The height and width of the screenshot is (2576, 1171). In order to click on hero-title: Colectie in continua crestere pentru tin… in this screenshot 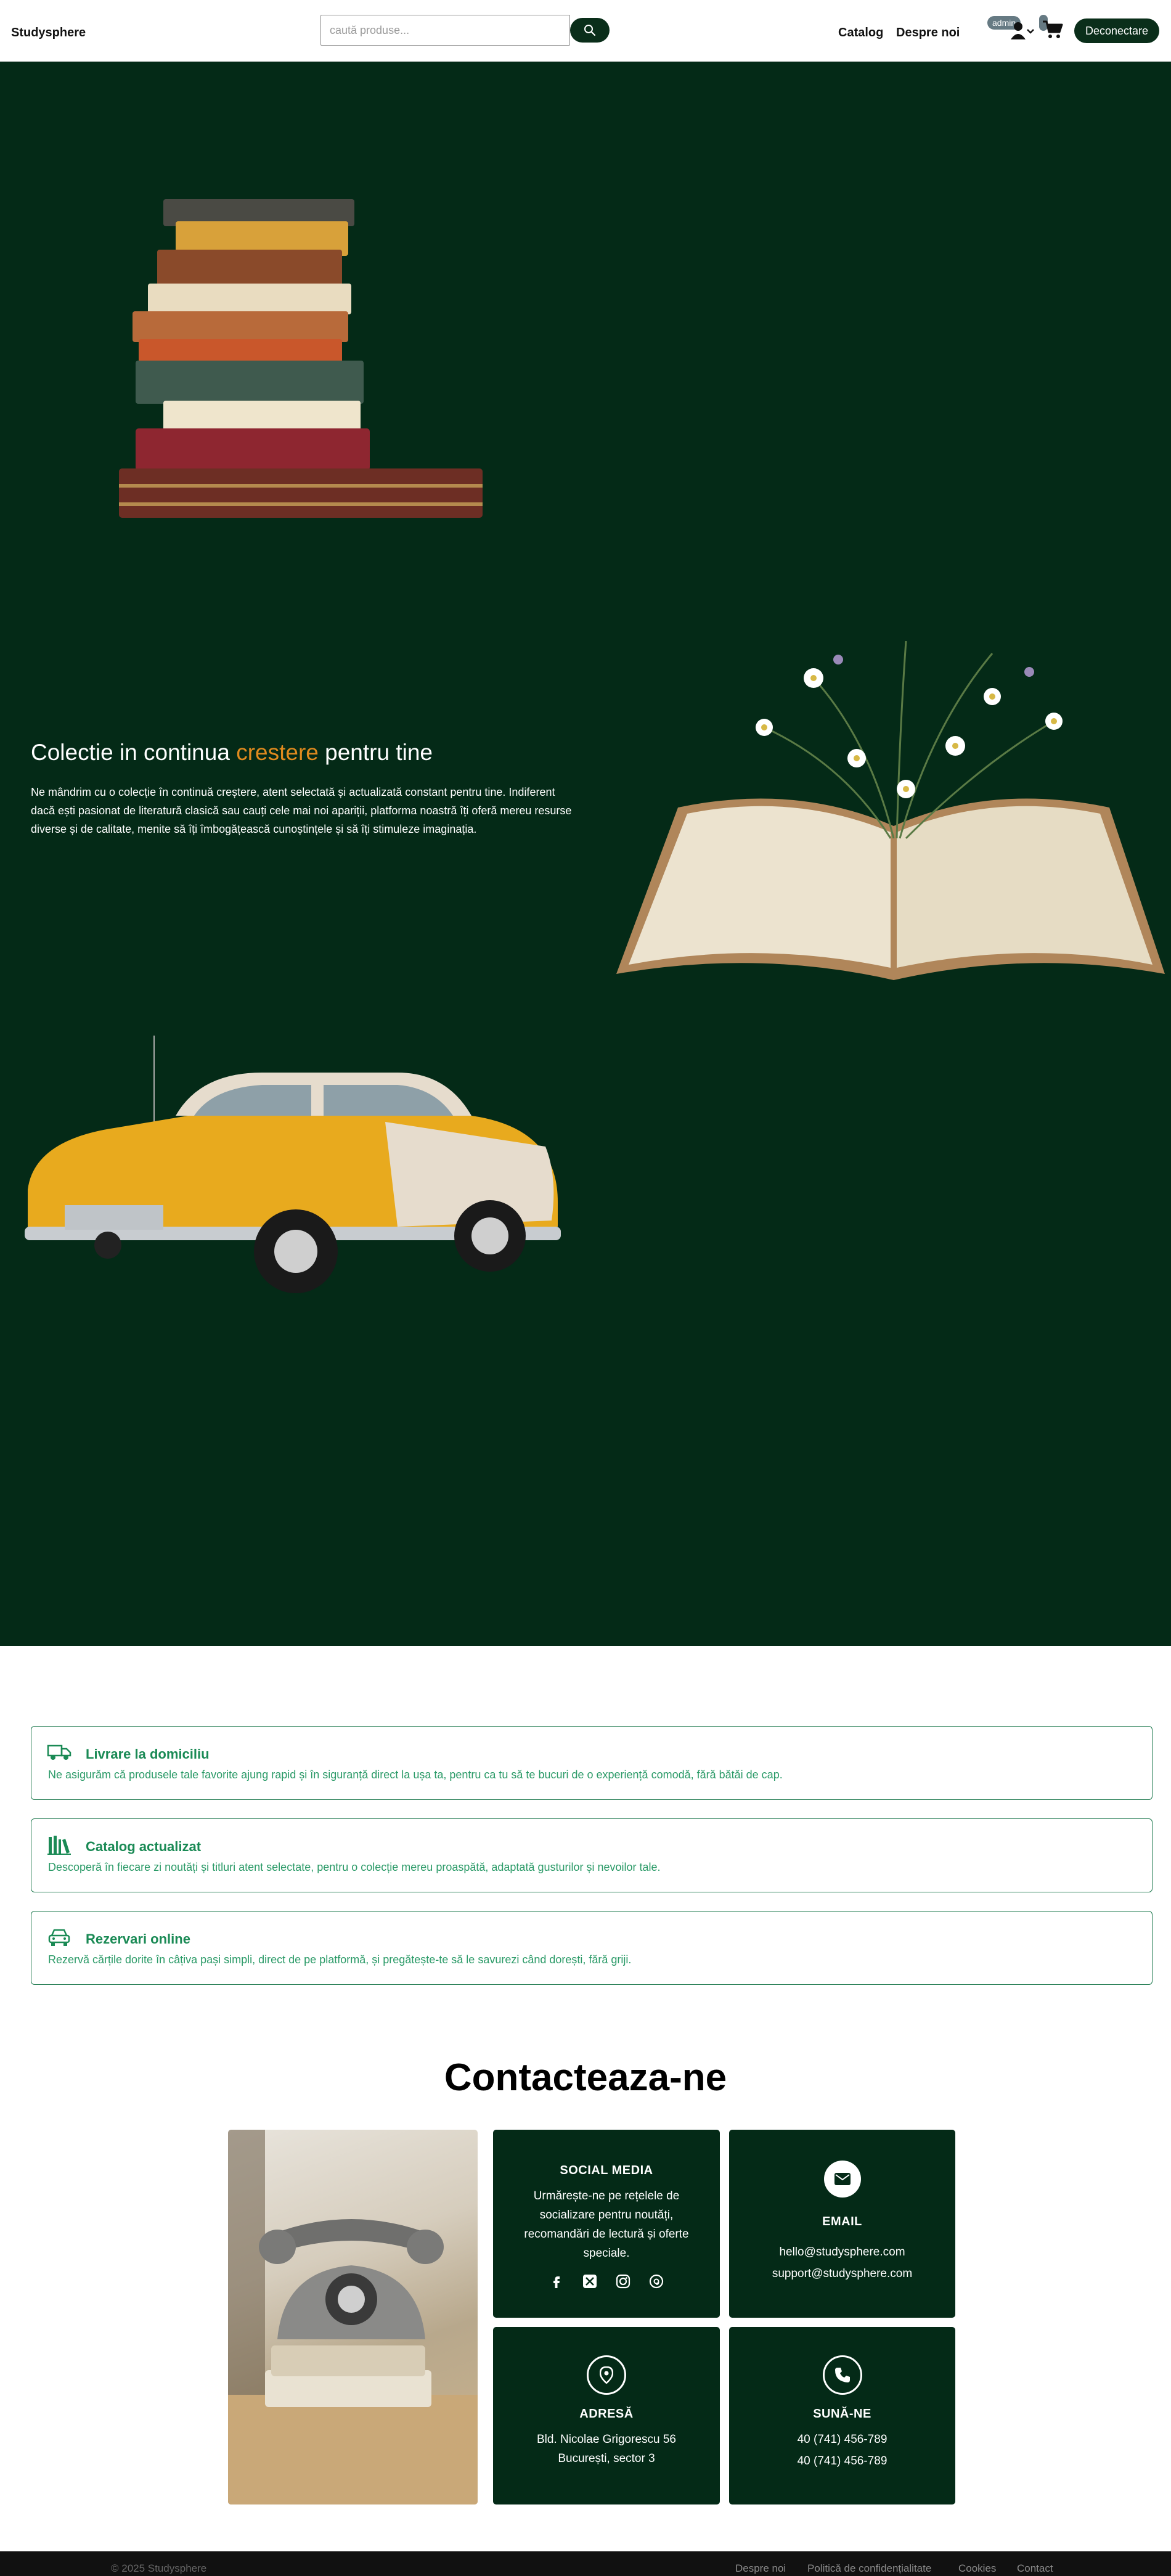, I will do `click(232, 753)`.